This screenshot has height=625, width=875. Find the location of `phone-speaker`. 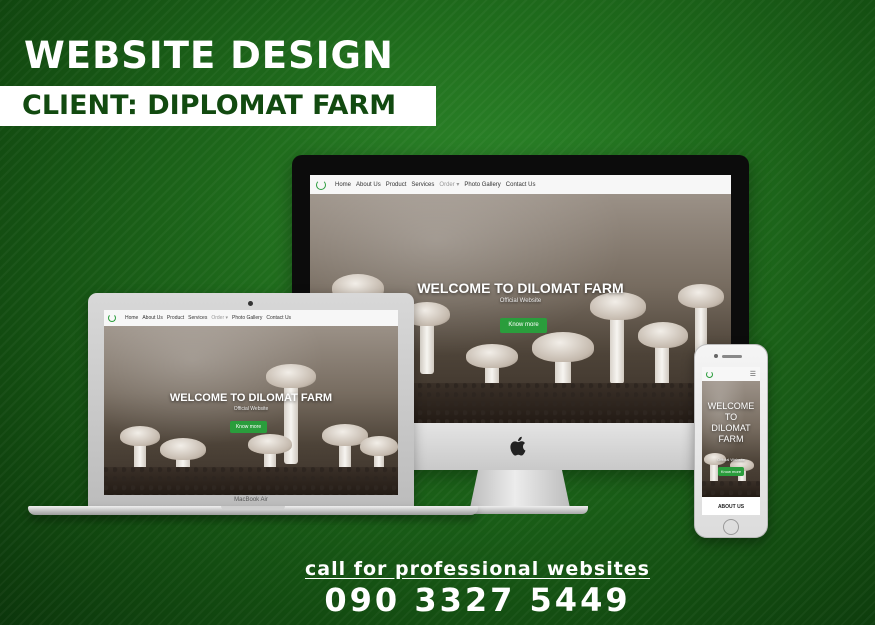

phone-speaker is located at coordinates (732, 356).